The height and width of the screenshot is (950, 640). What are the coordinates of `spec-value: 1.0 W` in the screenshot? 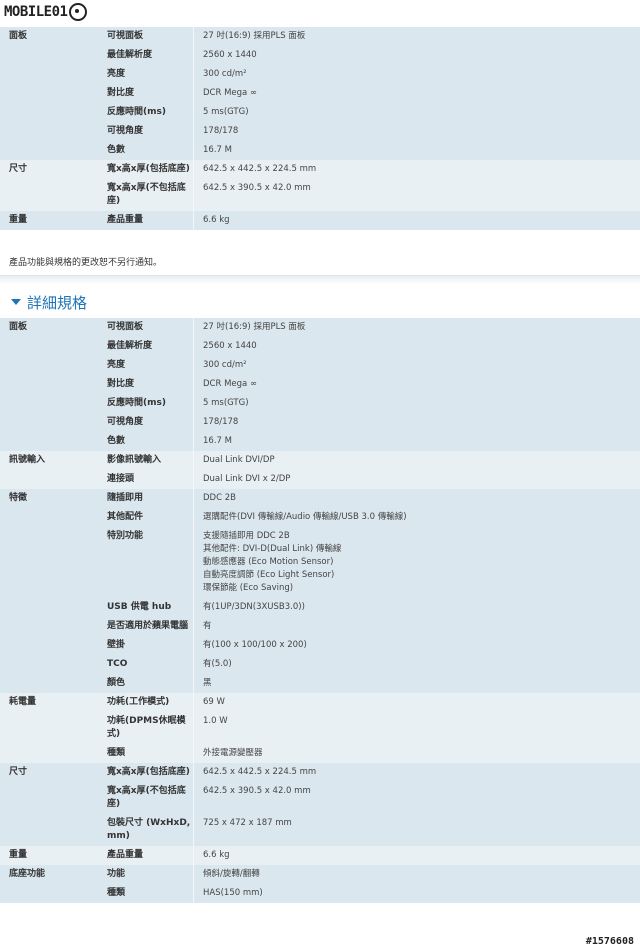 It's located at (417, 728).